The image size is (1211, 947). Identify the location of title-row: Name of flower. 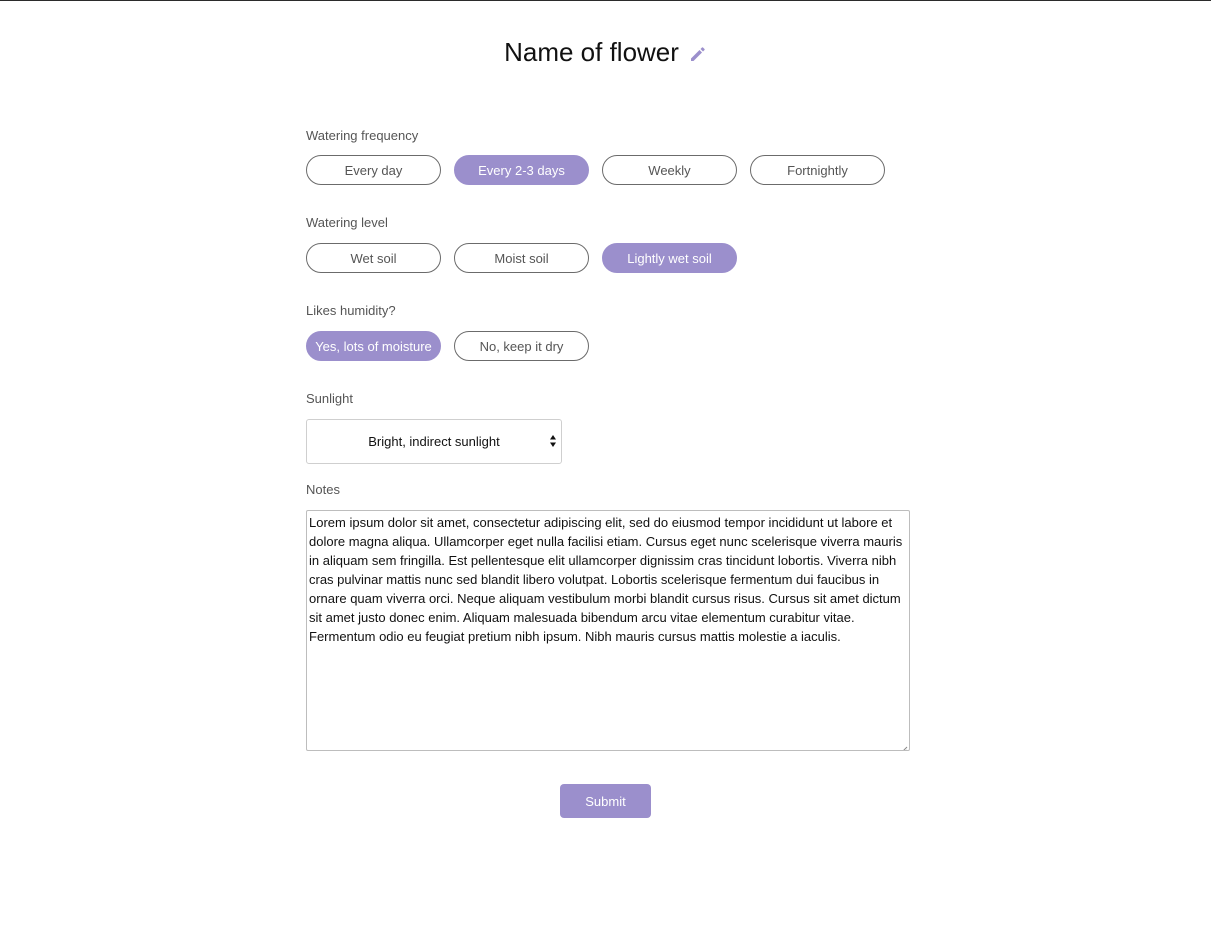
(605, 52).